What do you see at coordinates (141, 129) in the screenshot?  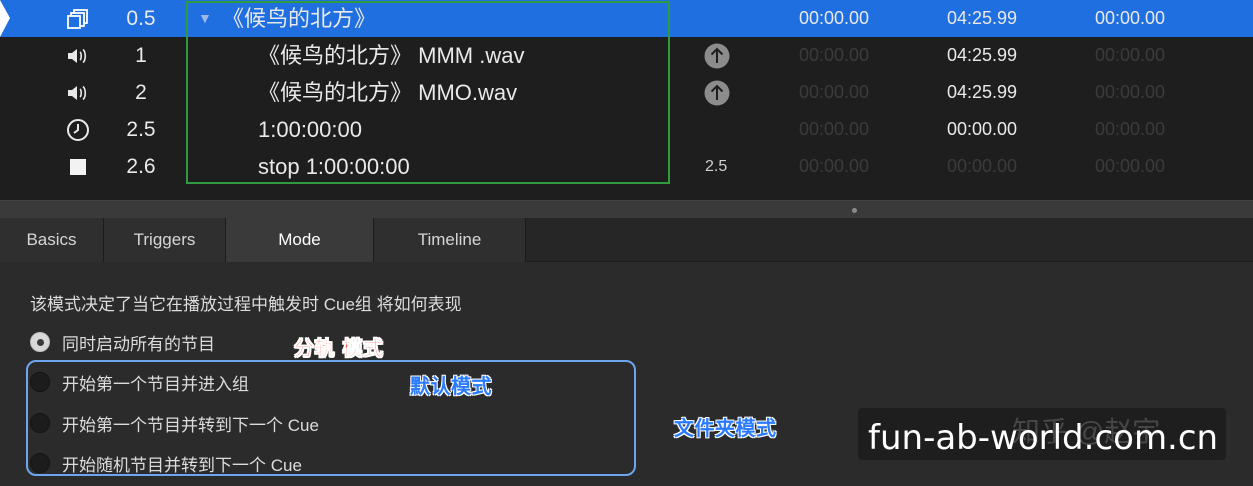 I see `cue-number: 2.5` at bounding box center [141, 129].